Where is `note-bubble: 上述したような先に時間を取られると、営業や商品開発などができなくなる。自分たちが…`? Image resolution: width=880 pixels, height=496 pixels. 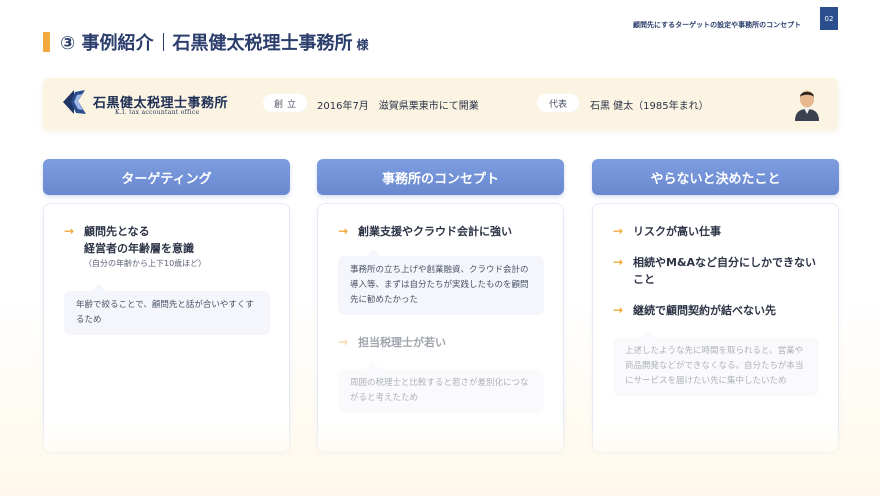
note-bubble: 上述したような先に時間を取られると、営業や商品開発などができなくなる。自分たちが… is located at coordinates (716, 363).